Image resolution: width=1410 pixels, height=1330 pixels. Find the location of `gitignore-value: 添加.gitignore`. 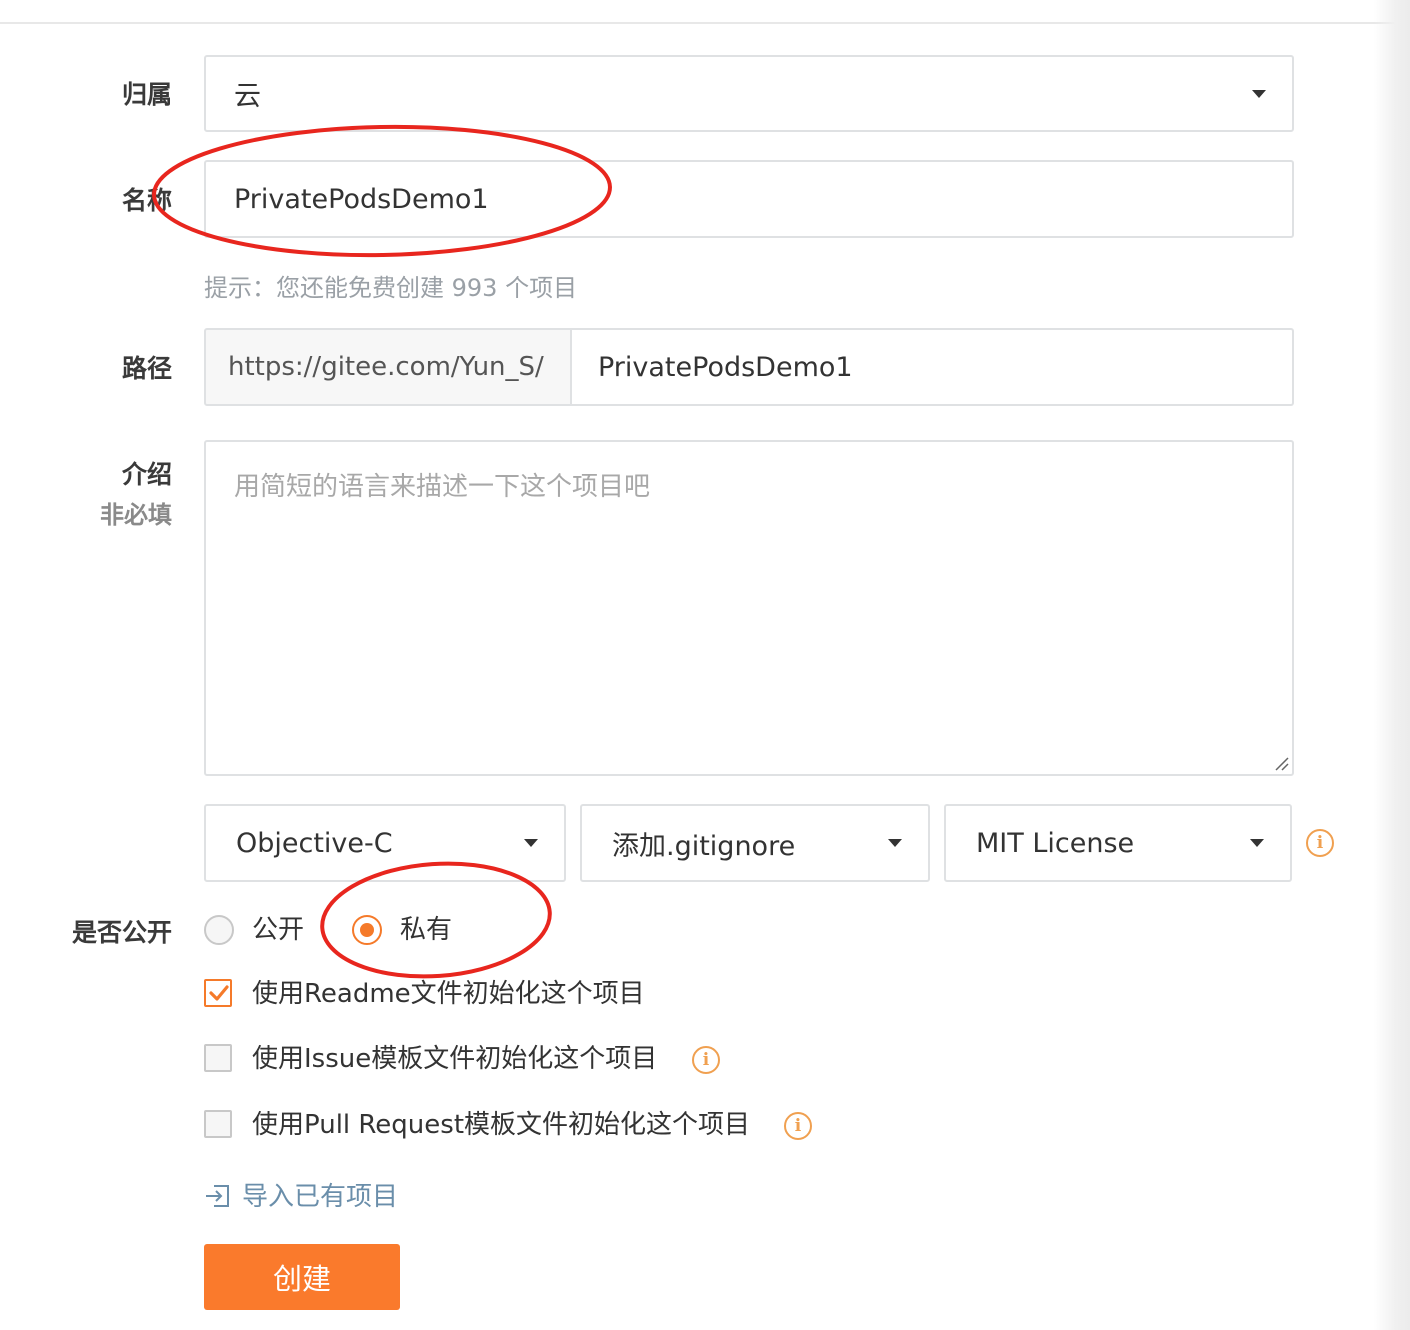

gitignore-value: 添加.gitignore is located at coordinates (704, 846).